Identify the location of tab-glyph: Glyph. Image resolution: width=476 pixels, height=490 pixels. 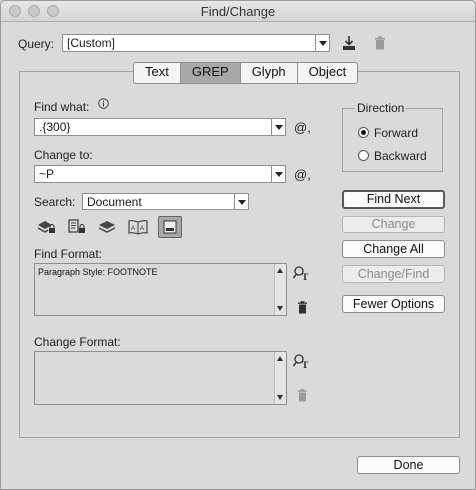
(269, 73).